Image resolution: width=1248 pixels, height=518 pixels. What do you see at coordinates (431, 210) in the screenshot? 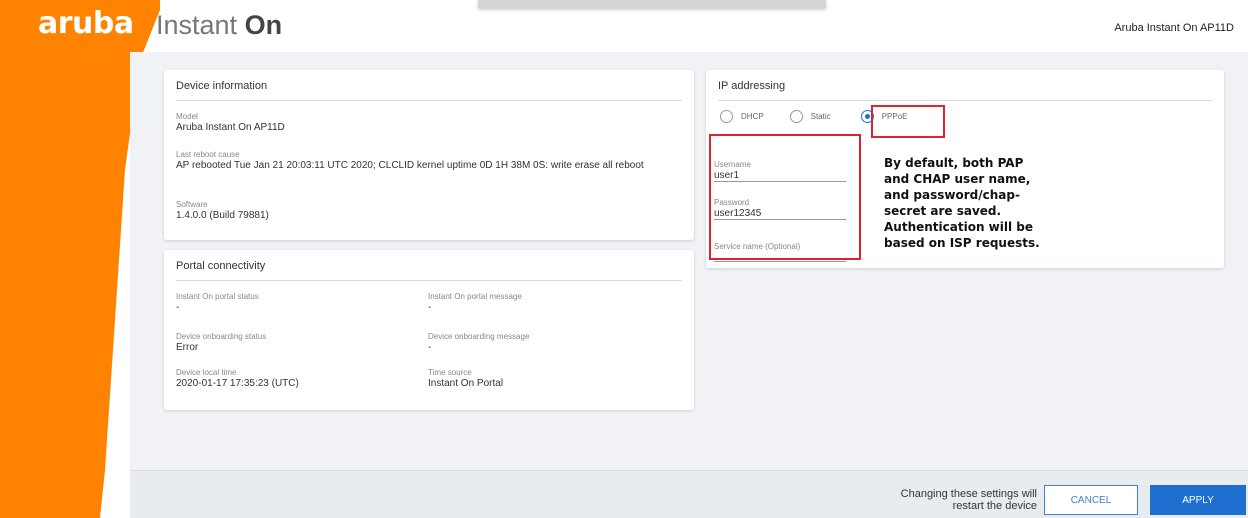
I see `software-field: Software 1.4.0.0 (Build 79881)` at bounding box center [431, 210].